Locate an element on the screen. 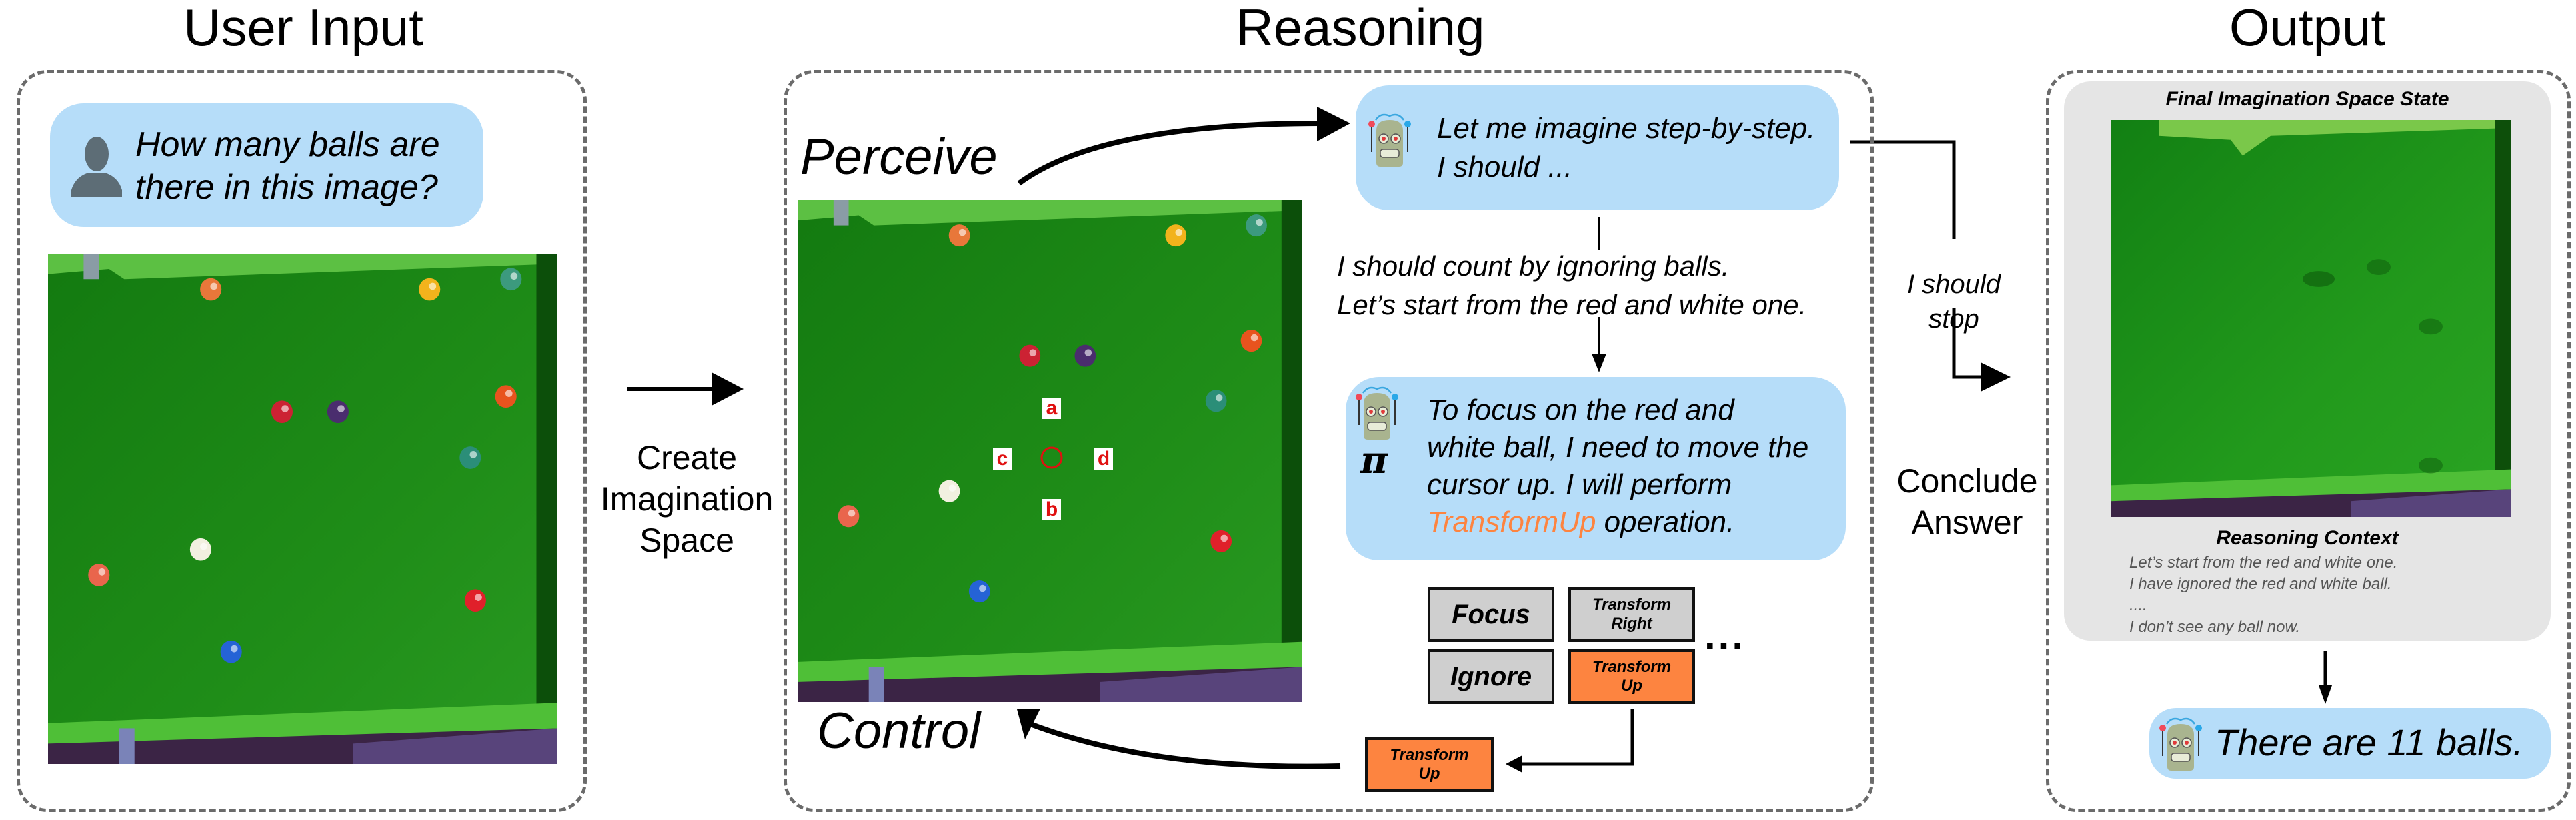 Image resolution: width=2576 pixels, height=820 pixels. stop-label-line: I should is located at coordinates (1953, 284).